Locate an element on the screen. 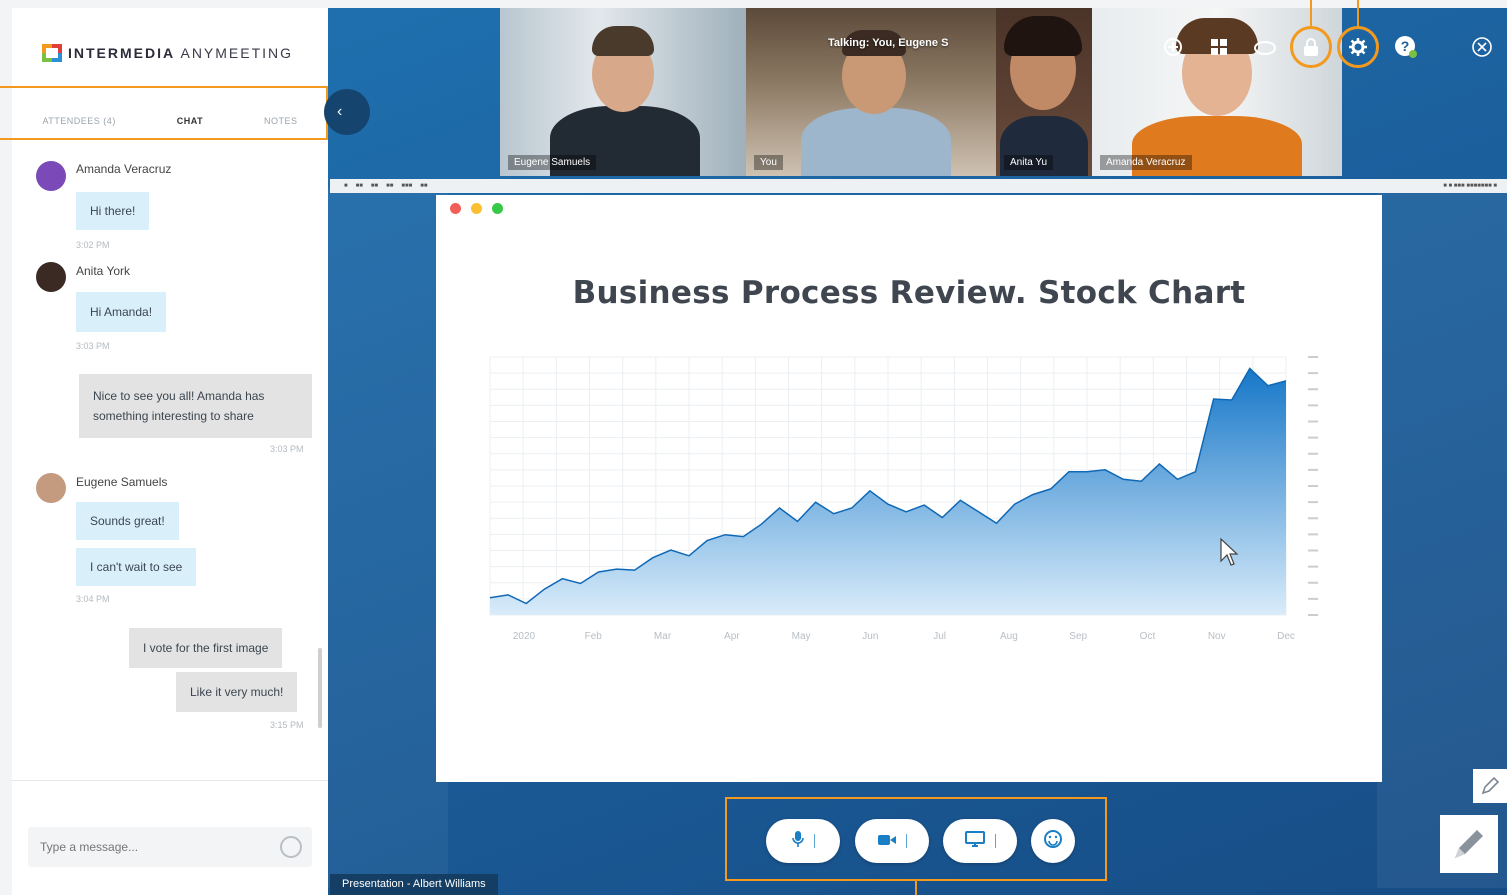 This screenshot has height=895, width=1507. annotate-button is located at coordinates (1469, 844).